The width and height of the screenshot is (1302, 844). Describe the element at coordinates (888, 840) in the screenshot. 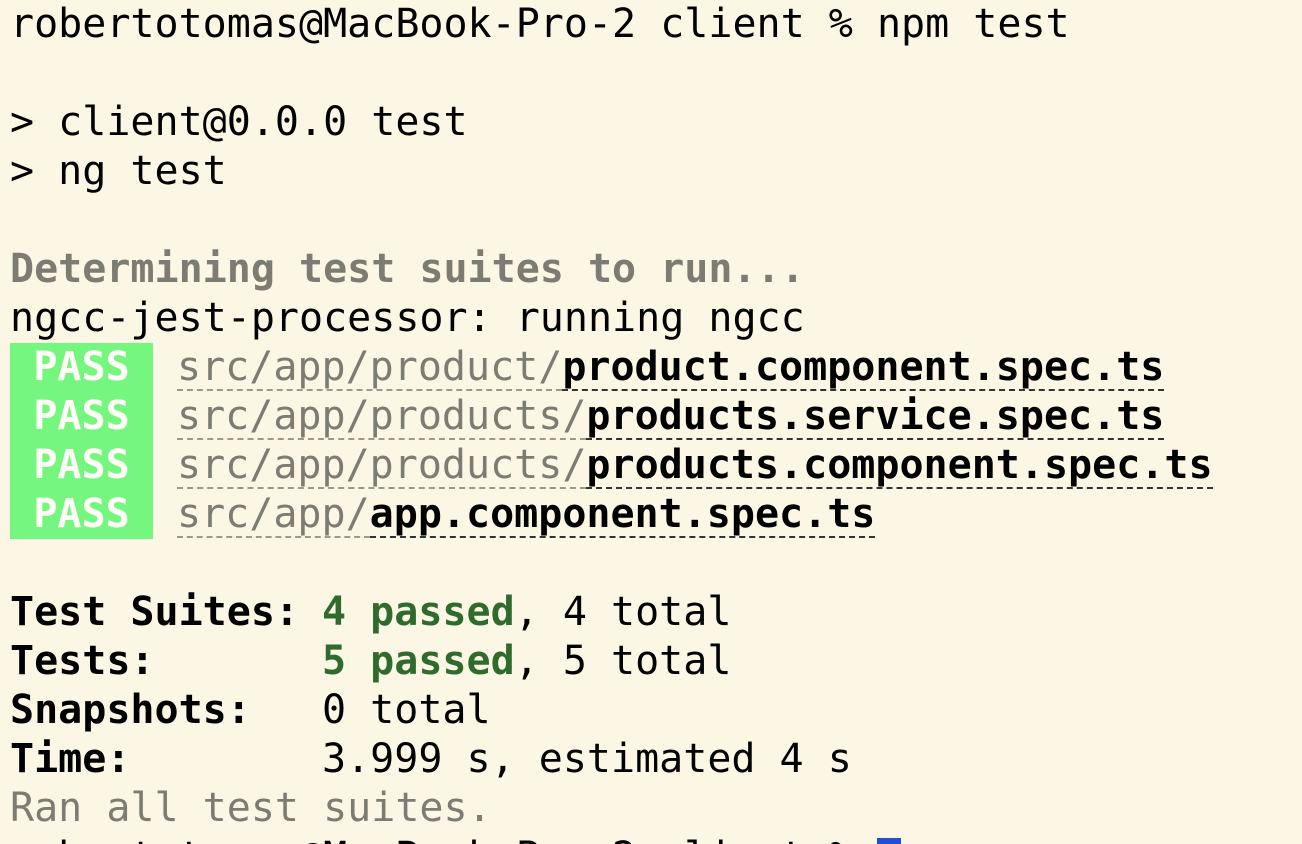

I see `cursor-block-icon` at that location.